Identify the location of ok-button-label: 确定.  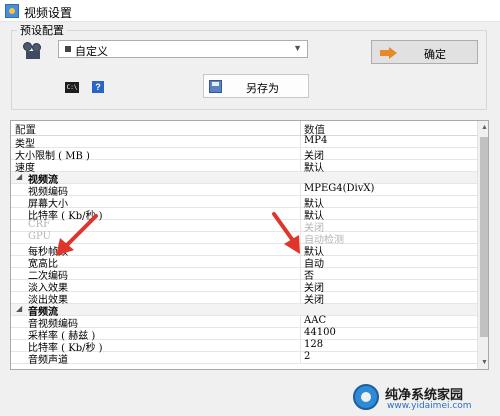
(435, 54).